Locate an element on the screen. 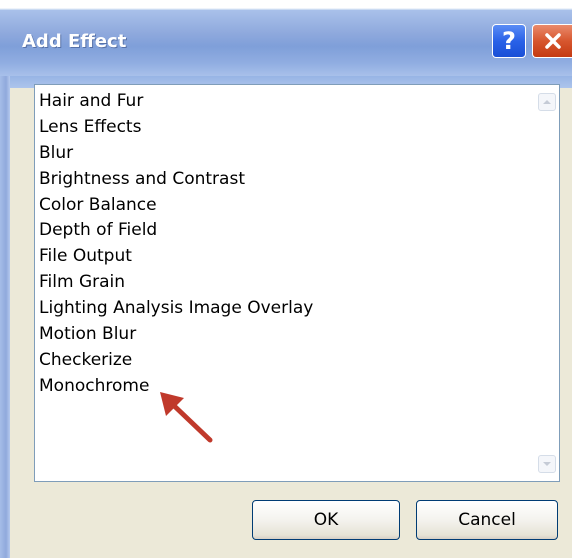 The width and height of the screenshot is (572, 558). scroll-down-button is located at coordinates (547, 464).